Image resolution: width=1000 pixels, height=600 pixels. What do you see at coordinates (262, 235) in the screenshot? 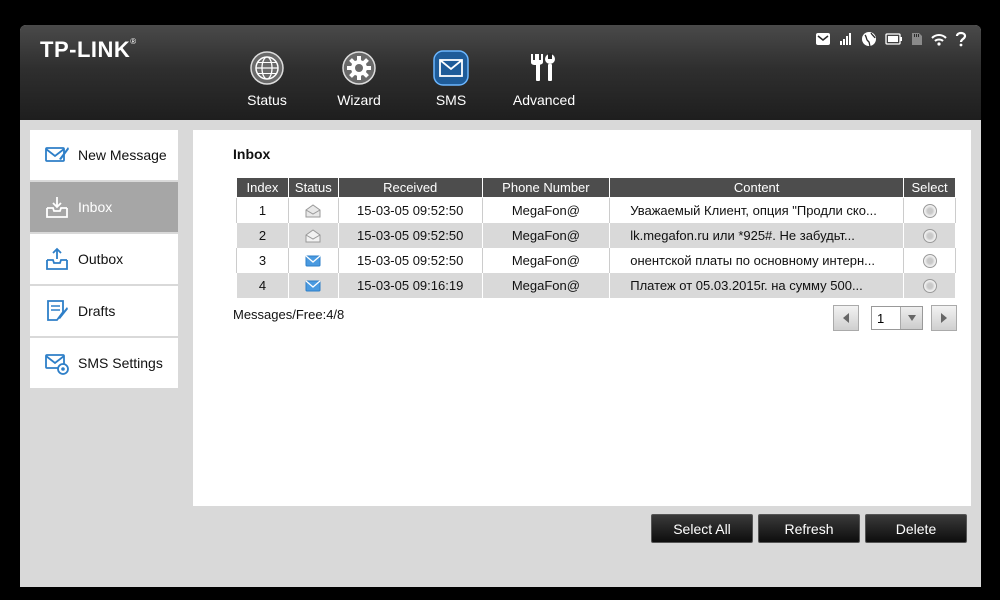
I see `cell-index: 2` at bounding box center [262, 235].